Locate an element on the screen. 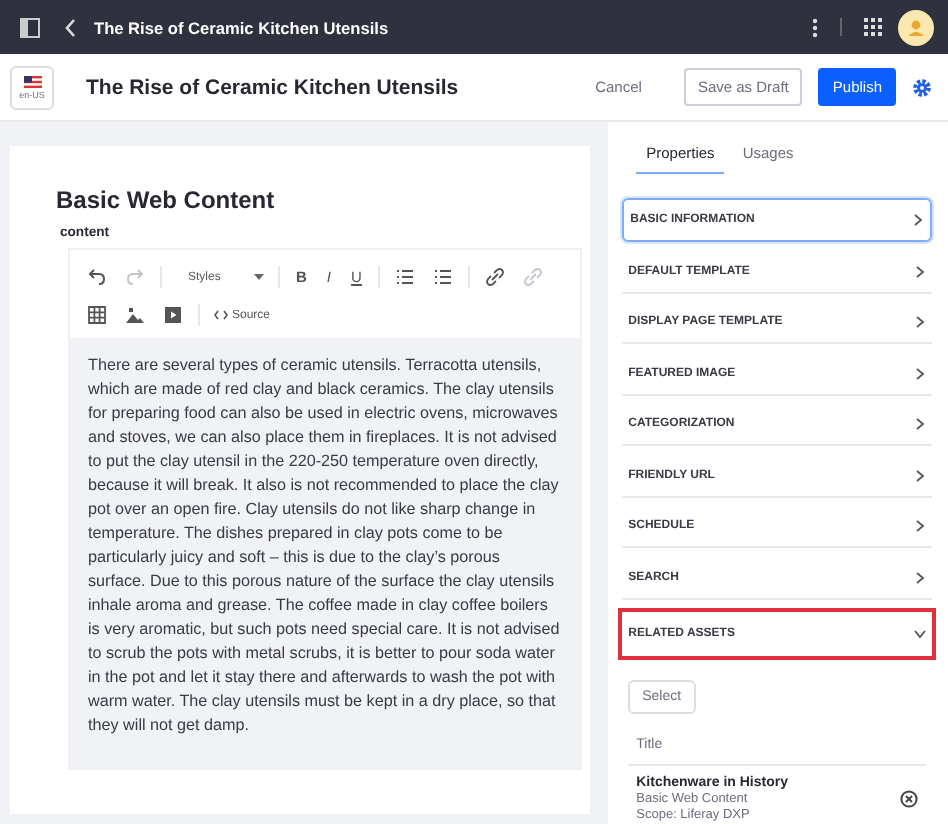  chevron-down-icon is located at coordinates (920, 634).